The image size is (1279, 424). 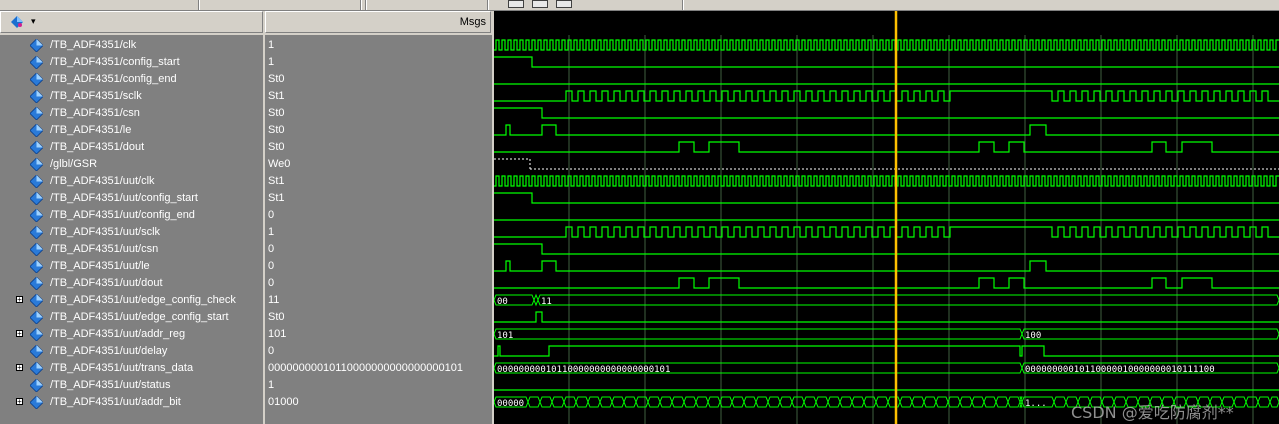 What do you see at coordinates (96, 96) in the screenshot?
I see `signal-name: /TB_ADF4351/sclk` at bounding box center [96, 96].